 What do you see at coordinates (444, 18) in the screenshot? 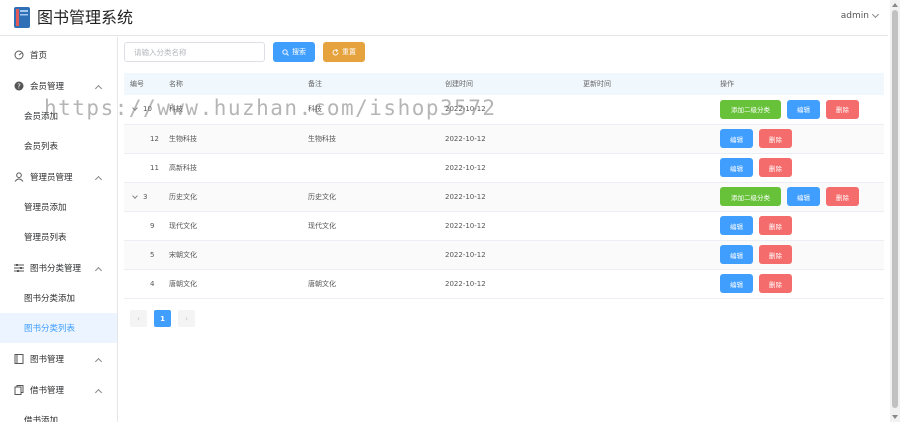
I see `top-header: 图书管理系统 admin` at bounding box center [444, 18].